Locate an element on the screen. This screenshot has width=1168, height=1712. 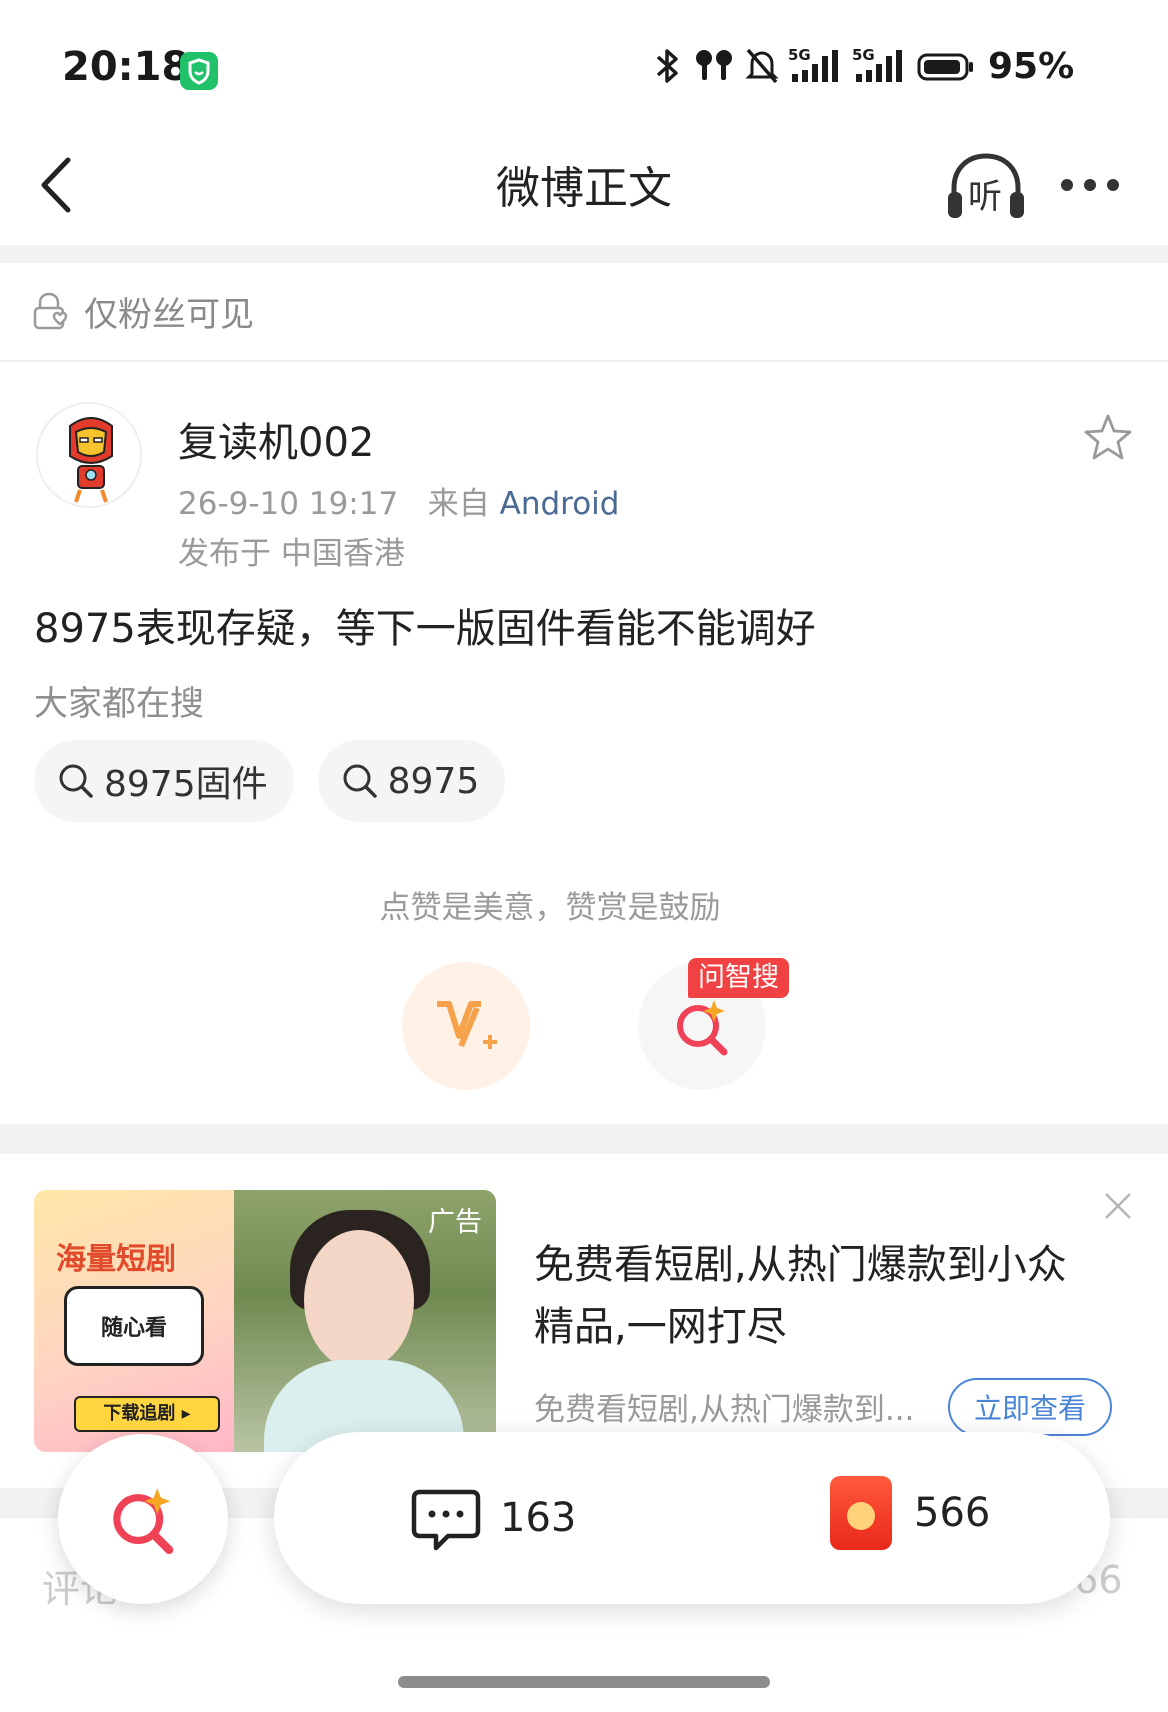
ad-photo-face is located at coordinates (359, 1300).